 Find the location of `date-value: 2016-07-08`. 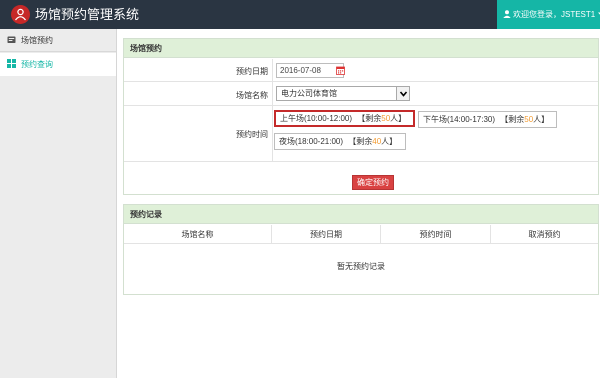

date-value: 2016-07-08 is located at coordinates (300, 70).